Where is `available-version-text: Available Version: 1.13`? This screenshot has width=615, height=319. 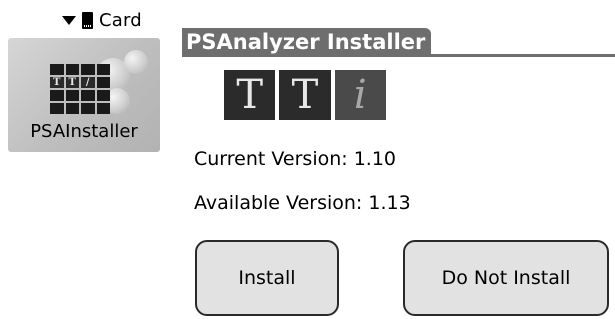
available-version-text: Available Version: 1.13 is located at coordinates (302, 203).